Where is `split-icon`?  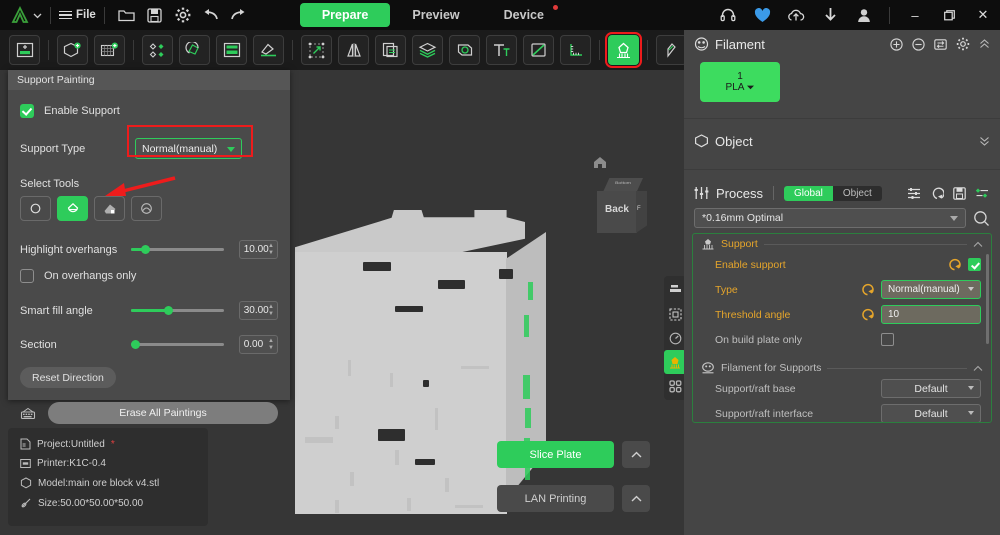 split-icon is located at coordinates (231, 50).